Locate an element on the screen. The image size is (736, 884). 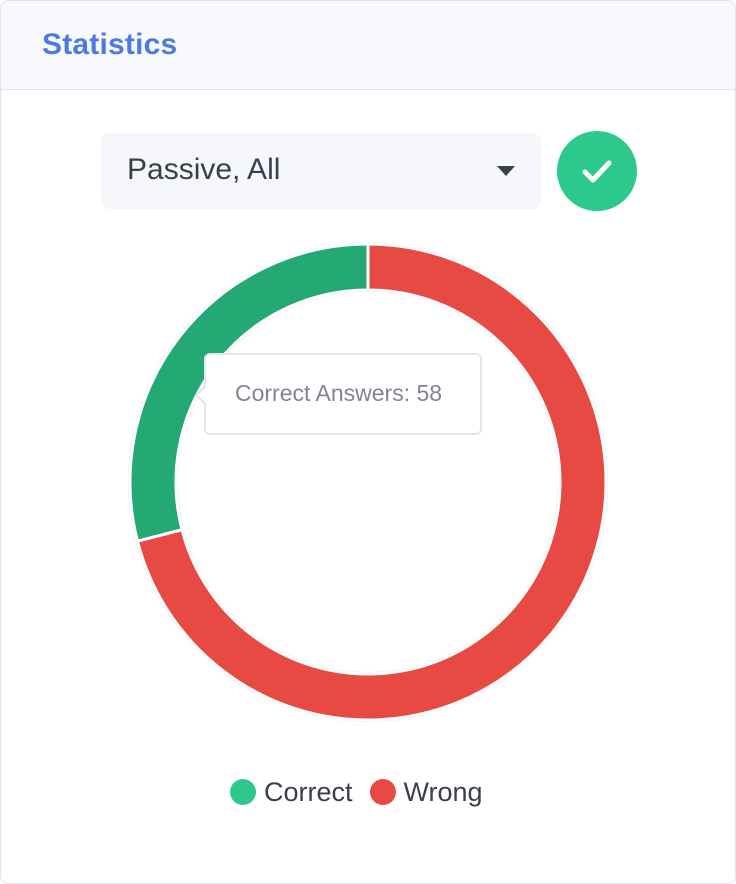
legend-item-wrong: Wrong is located at coordinates (426, 792).